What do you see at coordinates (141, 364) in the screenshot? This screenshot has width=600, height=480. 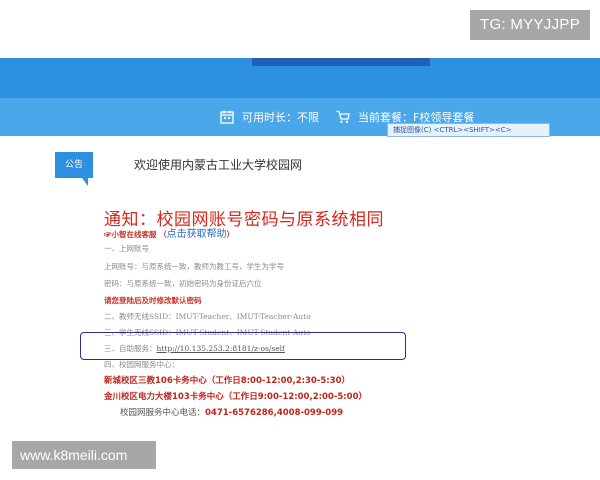 I see `notice-line: 四、校园网服务中心：` at bounding box center [141, 364].